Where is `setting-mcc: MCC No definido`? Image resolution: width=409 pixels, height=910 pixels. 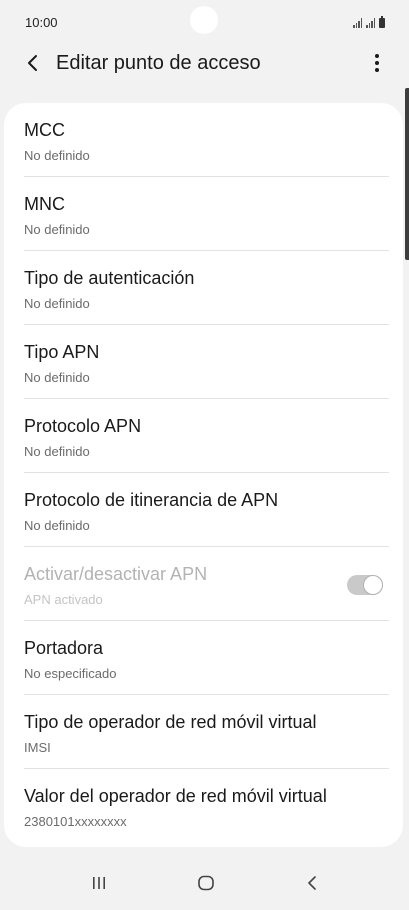
setting-mcc: MCC No definido is located at coordinates (203, 140).